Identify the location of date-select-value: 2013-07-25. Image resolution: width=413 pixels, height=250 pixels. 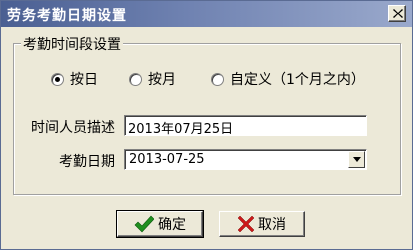
(167, 159).